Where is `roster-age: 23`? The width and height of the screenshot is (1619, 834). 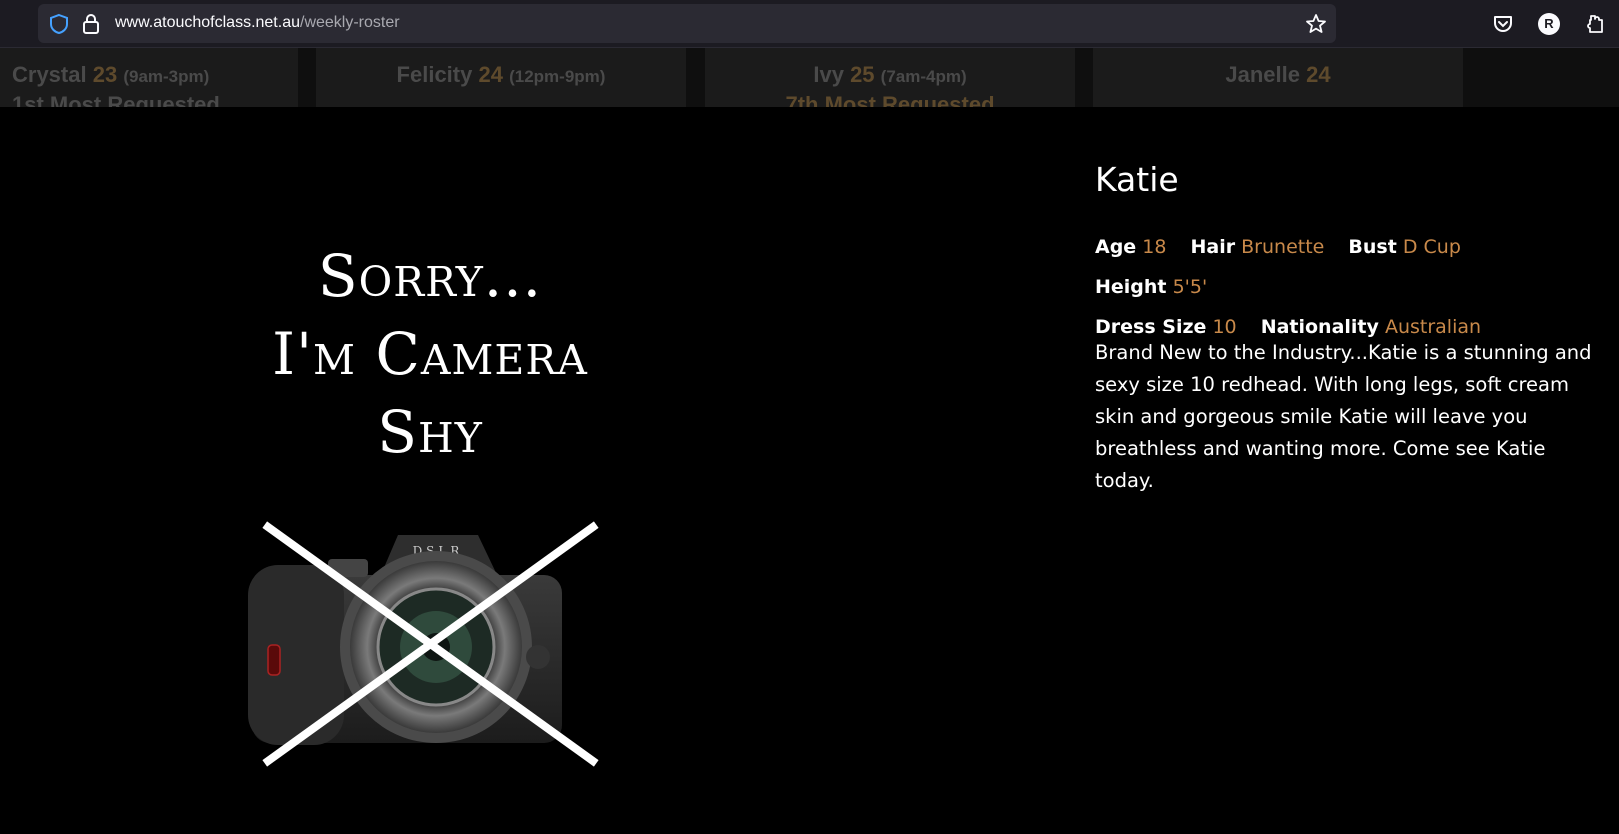
roster-age: 23 is located at coordinates (105, 74).